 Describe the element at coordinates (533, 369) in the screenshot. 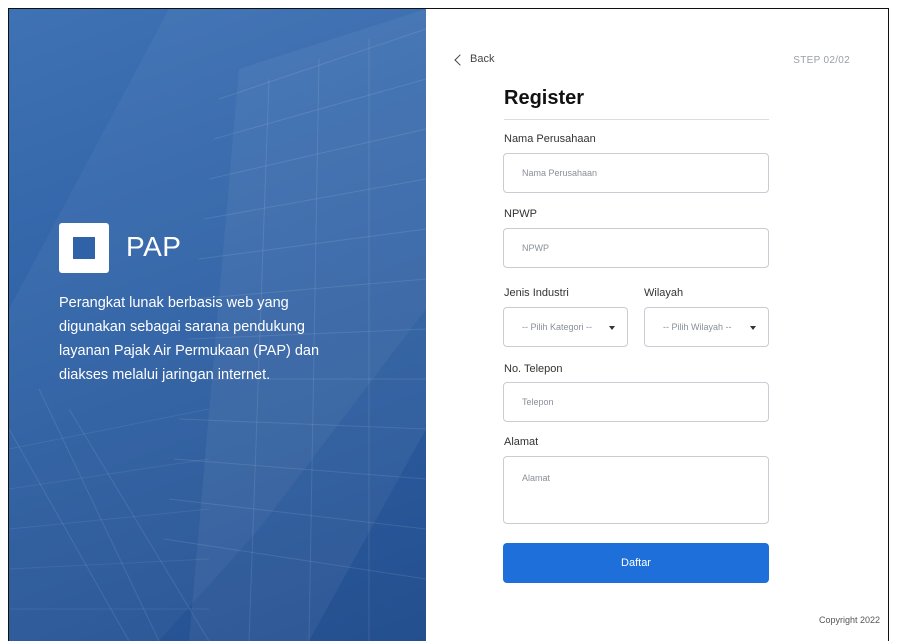

I see `phone-label: No. Telepon` at that location.